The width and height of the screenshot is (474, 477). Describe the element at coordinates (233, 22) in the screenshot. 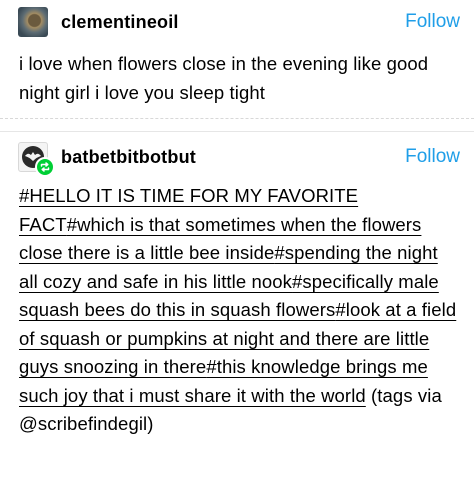

I see `username: clementineoil` at that location.